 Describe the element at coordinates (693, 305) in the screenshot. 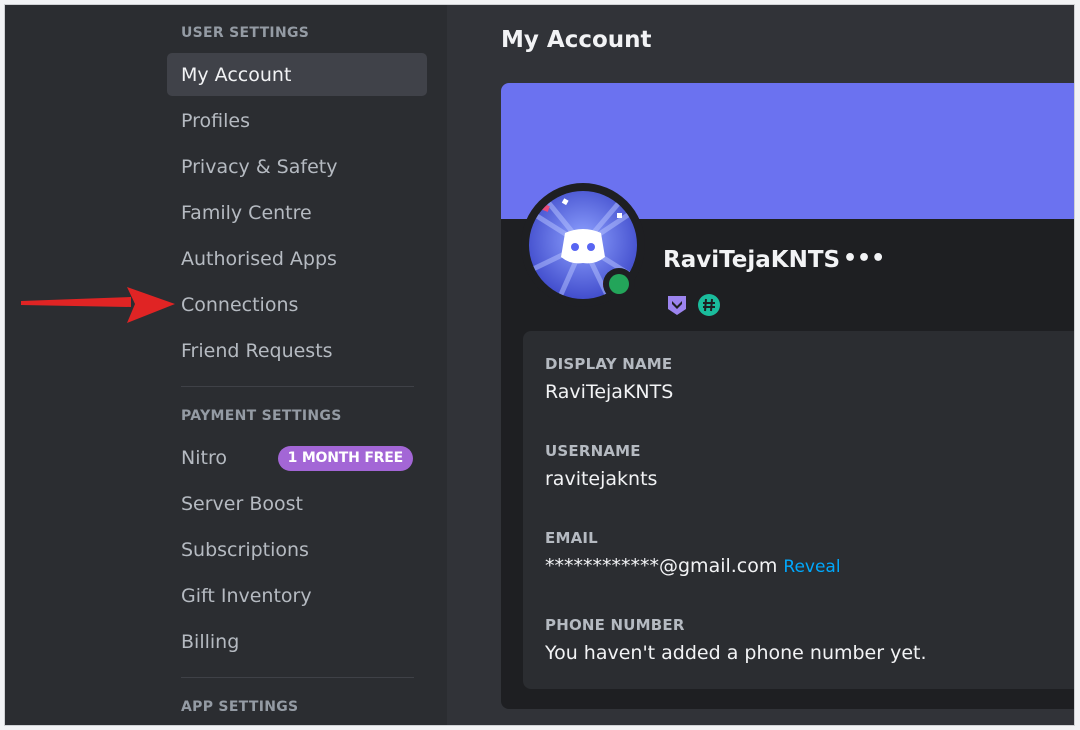

I see `profile-badges` at that location.